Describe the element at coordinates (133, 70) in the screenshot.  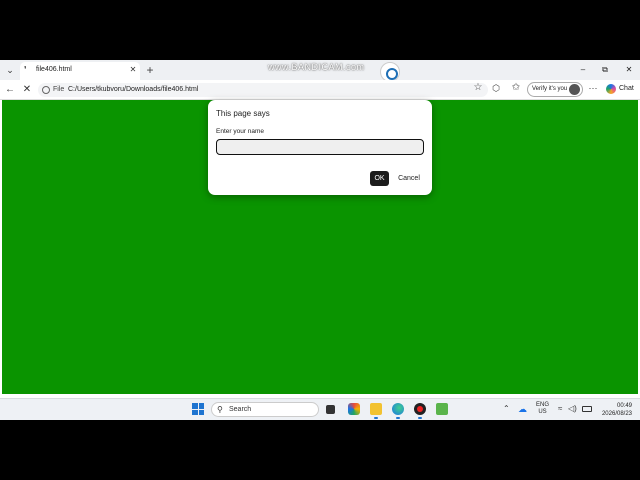
I see `tab-close-icon: ✕` at that location.